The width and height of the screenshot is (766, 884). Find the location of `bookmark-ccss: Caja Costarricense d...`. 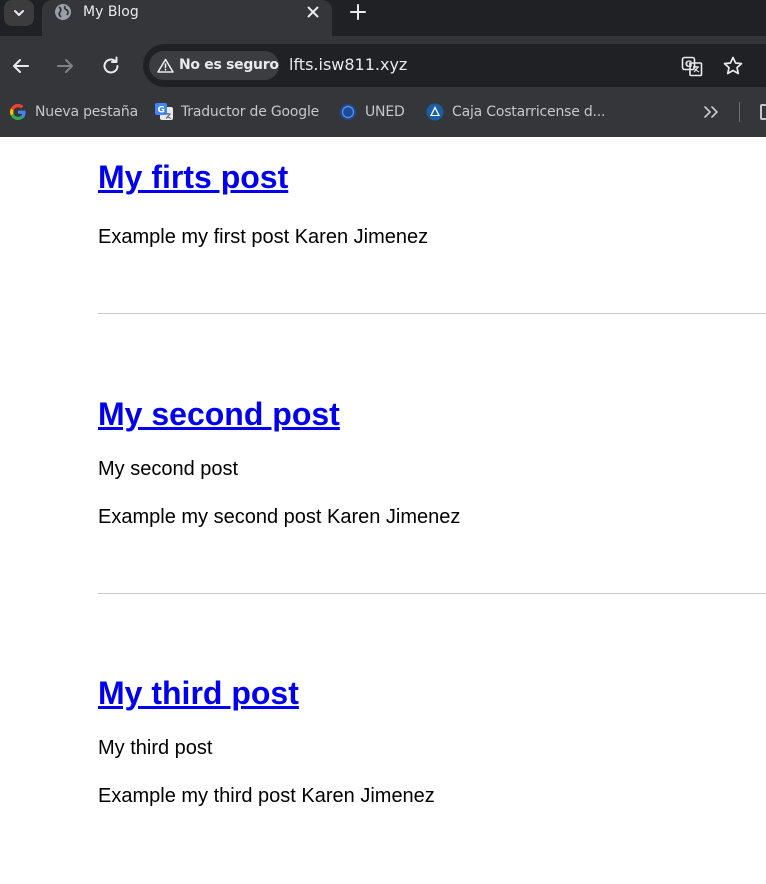

bookmark-ccss: Caja Costarricense d... is located at coordinates (515, 112).